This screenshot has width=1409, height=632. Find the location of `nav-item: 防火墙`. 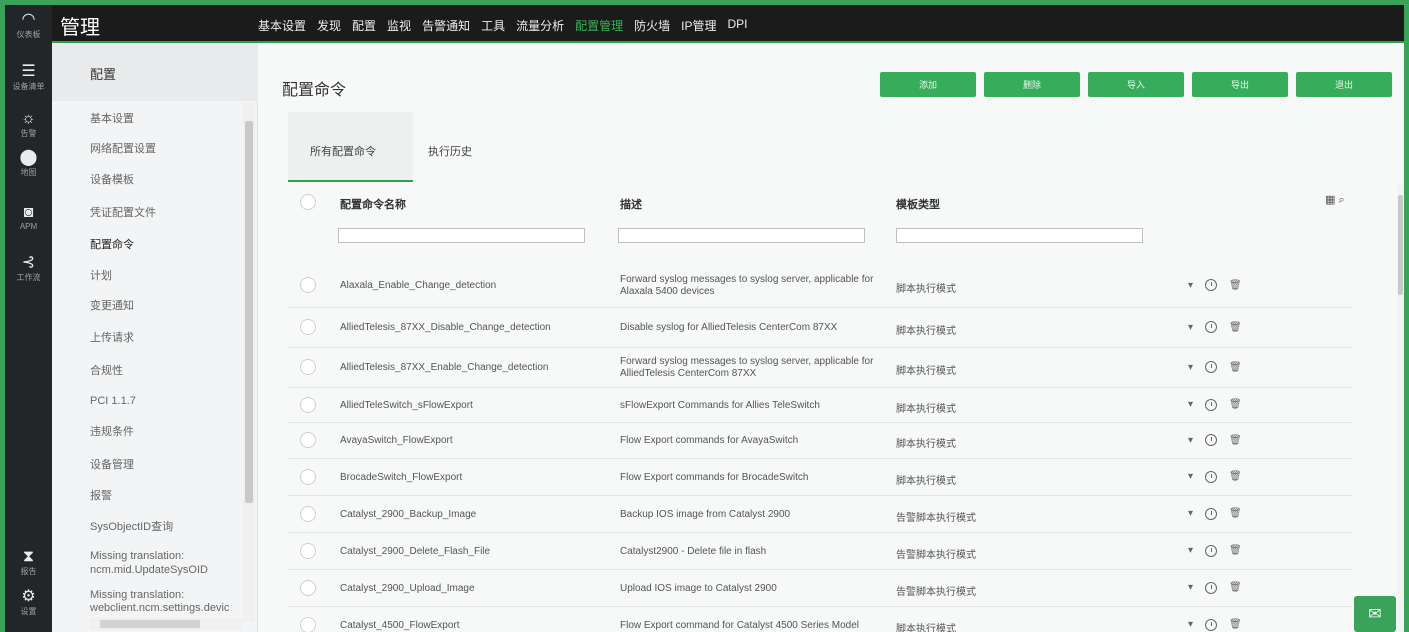

nav-item: 防火墙 is located at coordinates (652, 25).